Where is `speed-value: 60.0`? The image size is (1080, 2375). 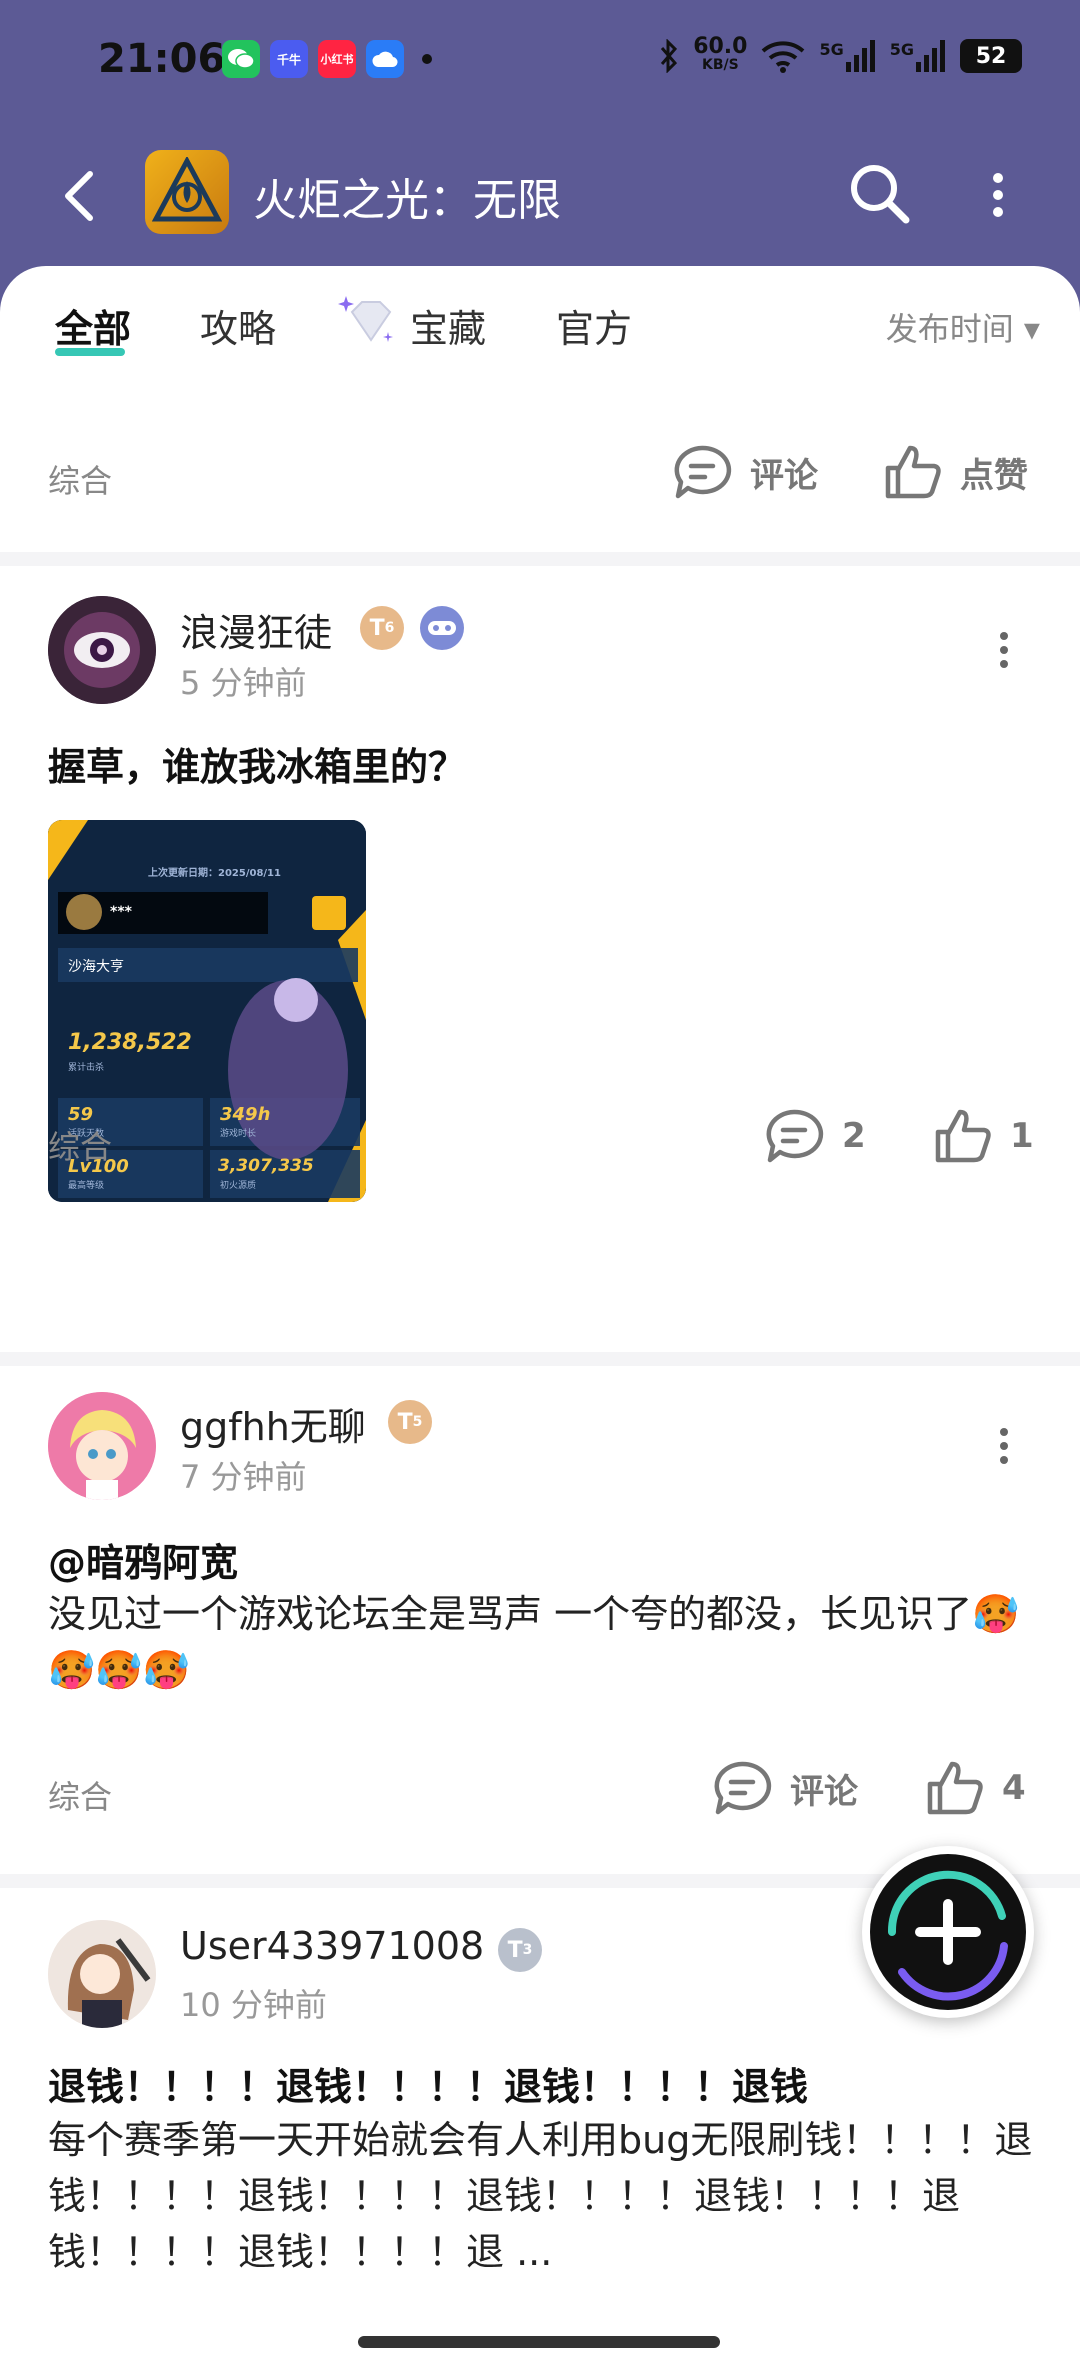 speed-value: 60.0 is located at coordinates (720, 46).